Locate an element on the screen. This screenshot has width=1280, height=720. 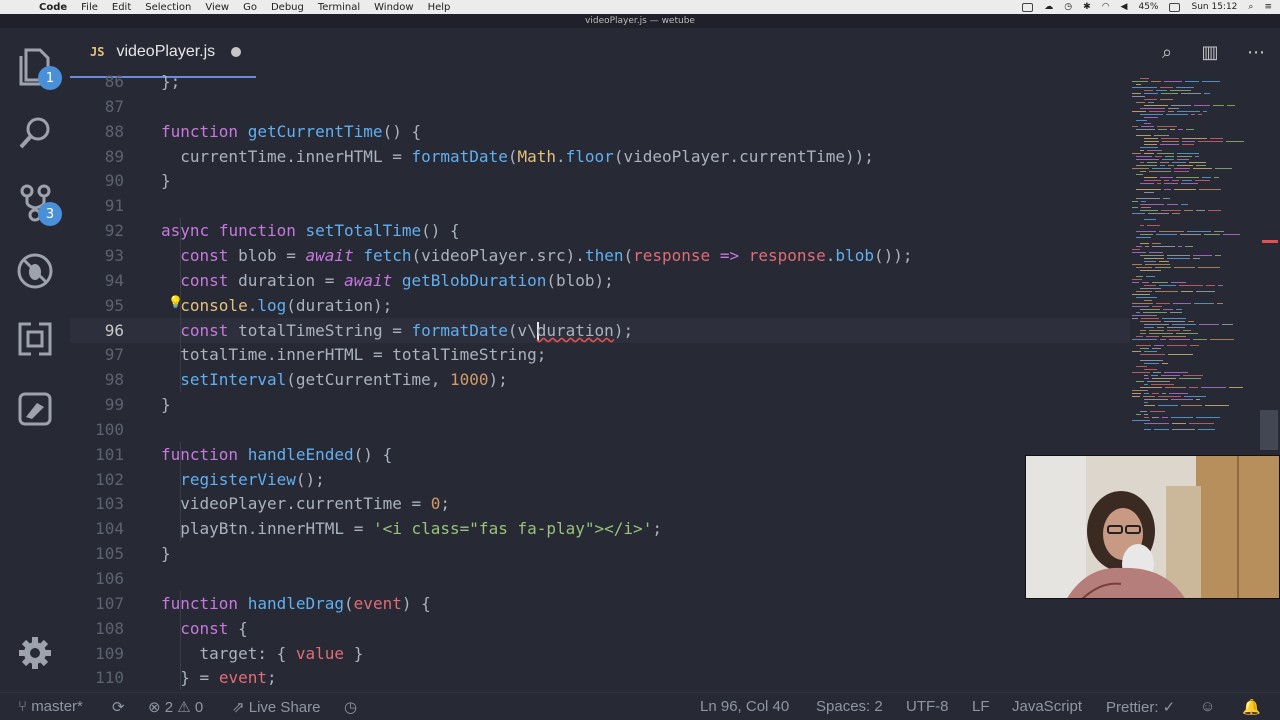
line-number: 93 is located at coordinates (97, 255).